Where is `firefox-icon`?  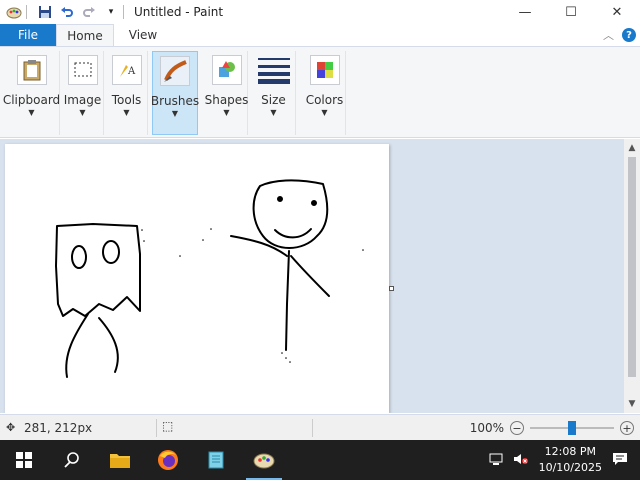 firefox-icon is located at coordinates (168, 460).